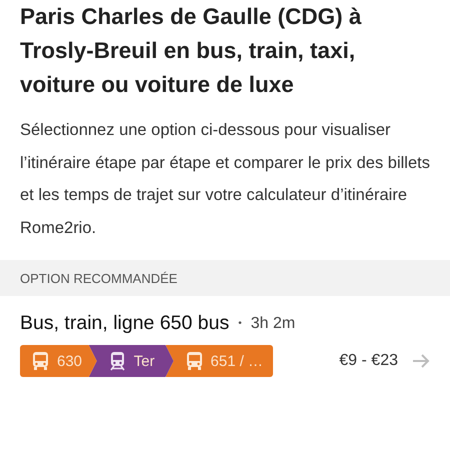 This screenshot has height=450, width=450. I want to click on segment-label: Ter, so click(144, 361).